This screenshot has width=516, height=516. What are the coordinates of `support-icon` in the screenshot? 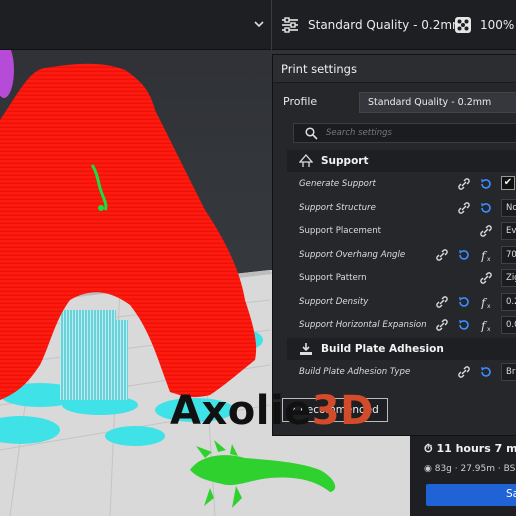 It's located at (306, 160).